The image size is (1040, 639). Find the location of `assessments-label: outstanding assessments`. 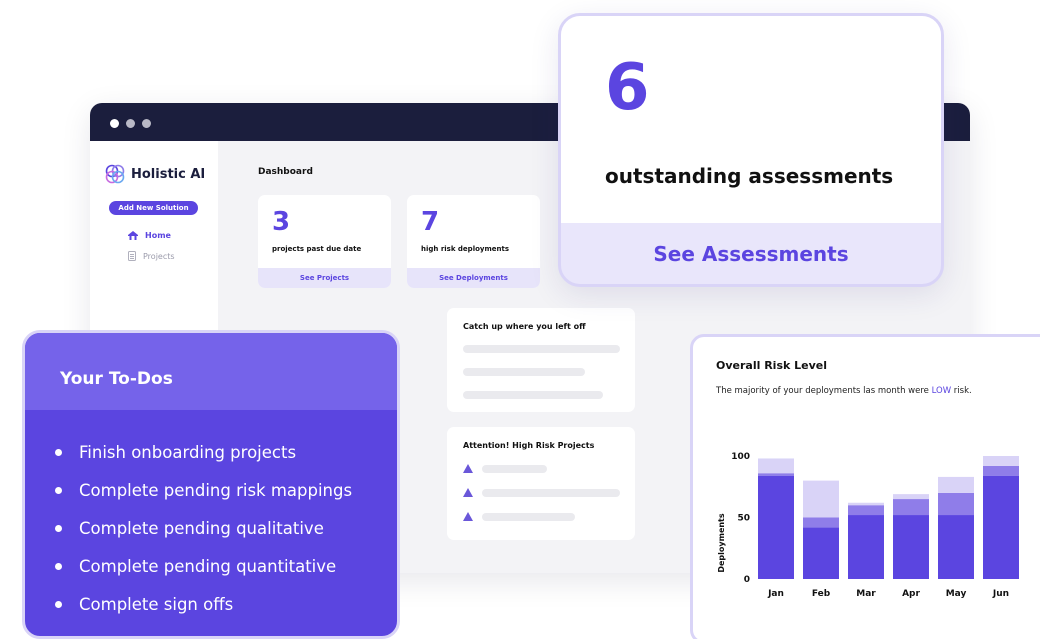

assessments-label: outstanding assessments is located at coordinates (749, 176).